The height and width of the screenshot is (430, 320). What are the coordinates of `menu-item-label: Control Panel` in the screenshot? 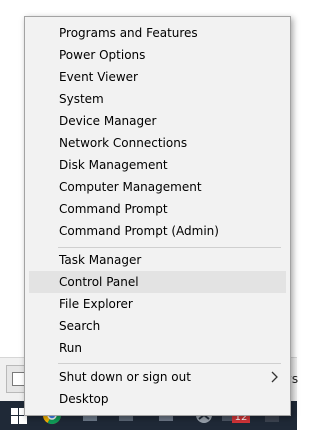 It's located at (99, 282).